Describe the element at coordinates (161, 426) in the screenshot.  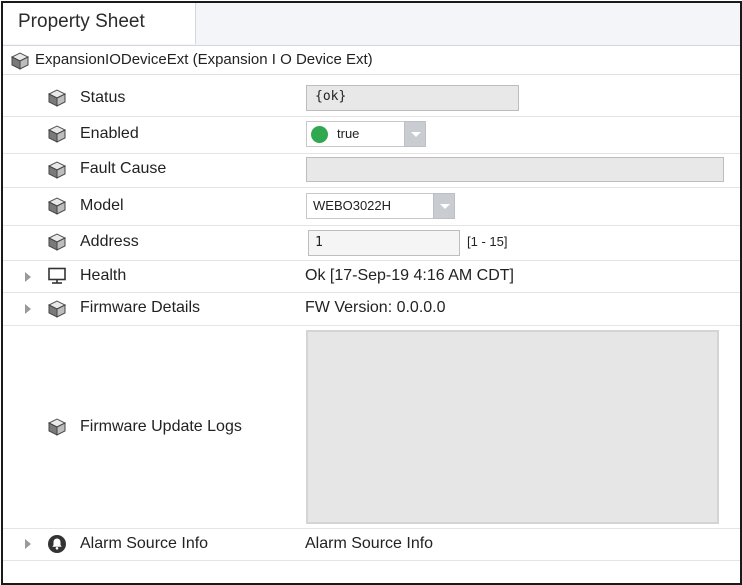
I see `firmware-logs-label: Firmware Update Logs` at that location.